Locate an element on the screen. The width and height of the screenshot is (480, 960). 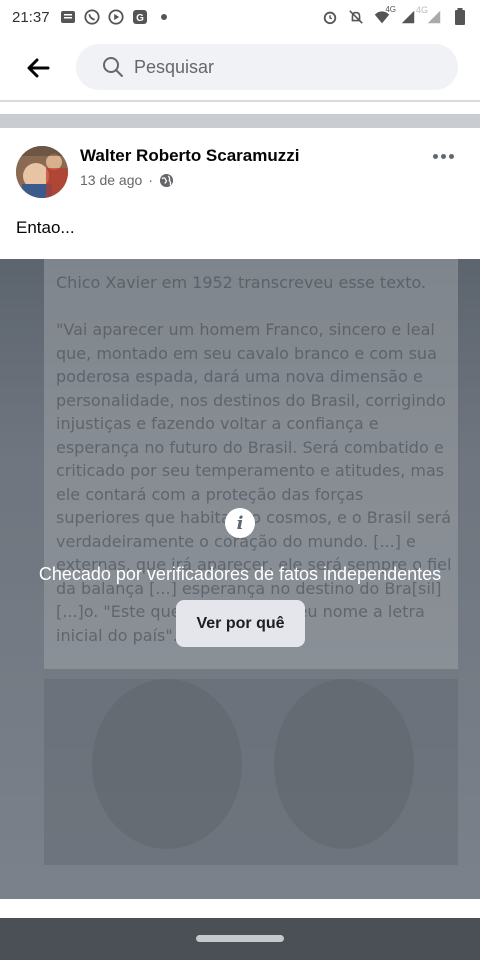
dot-icon is located at coordinates (164, 17).